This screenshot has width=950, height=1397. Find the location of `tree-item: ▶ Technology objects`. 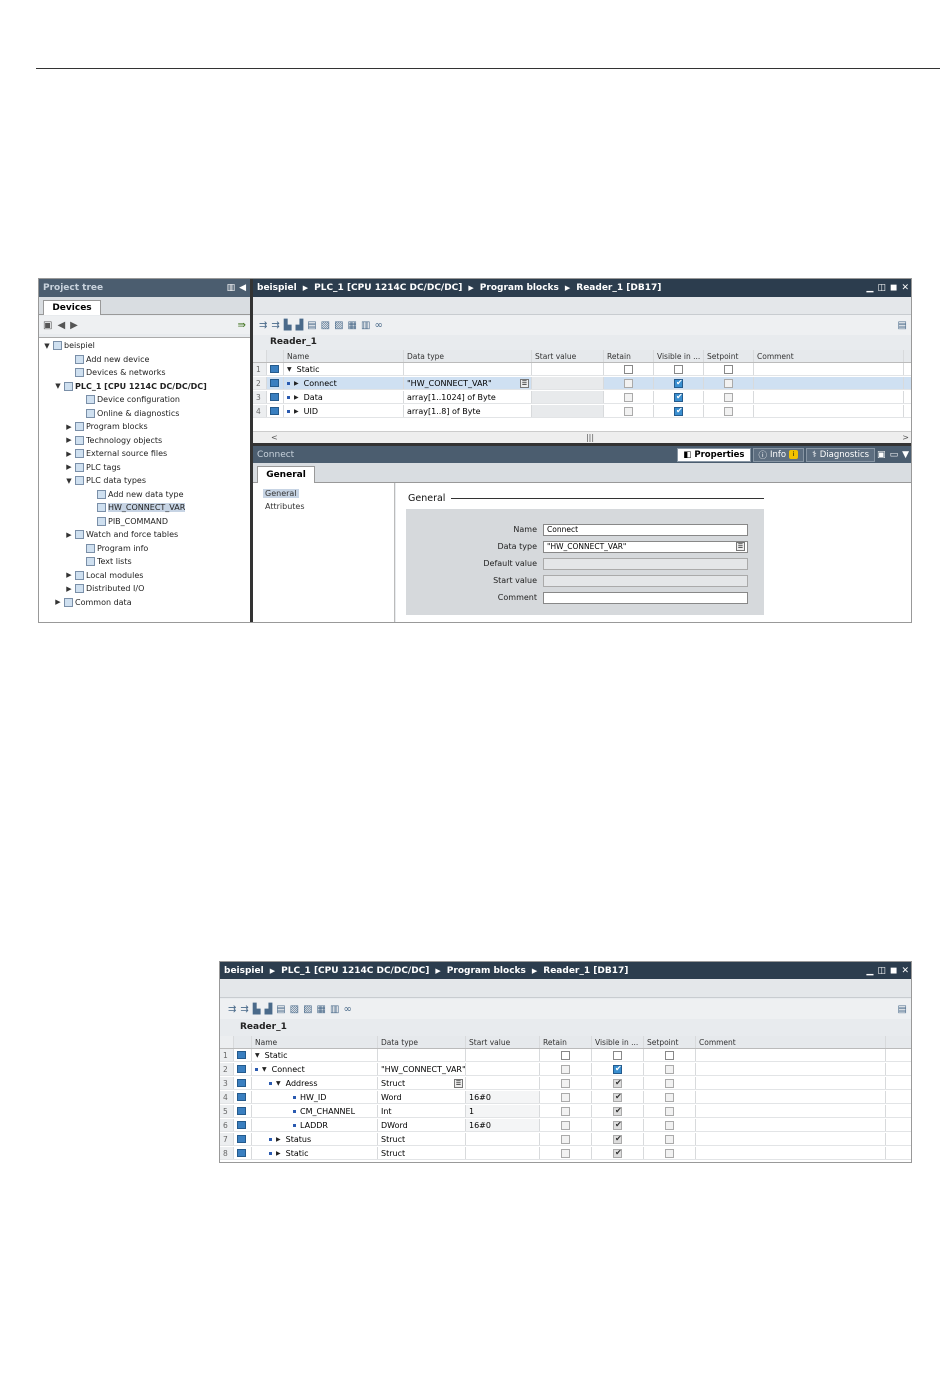

tree-item: ▶ Technology objects is located at coordinates (113, 440).